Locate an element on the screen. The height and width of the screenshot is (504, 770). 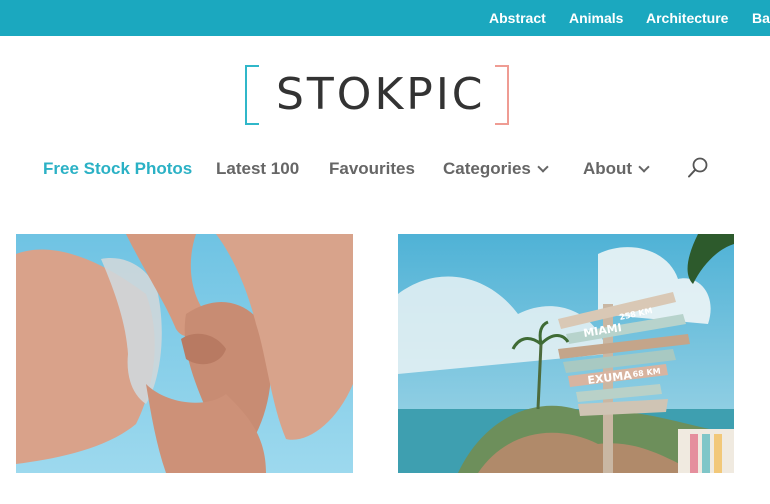
topbar-link-animals: Animals is located at coordinates (596, 18).